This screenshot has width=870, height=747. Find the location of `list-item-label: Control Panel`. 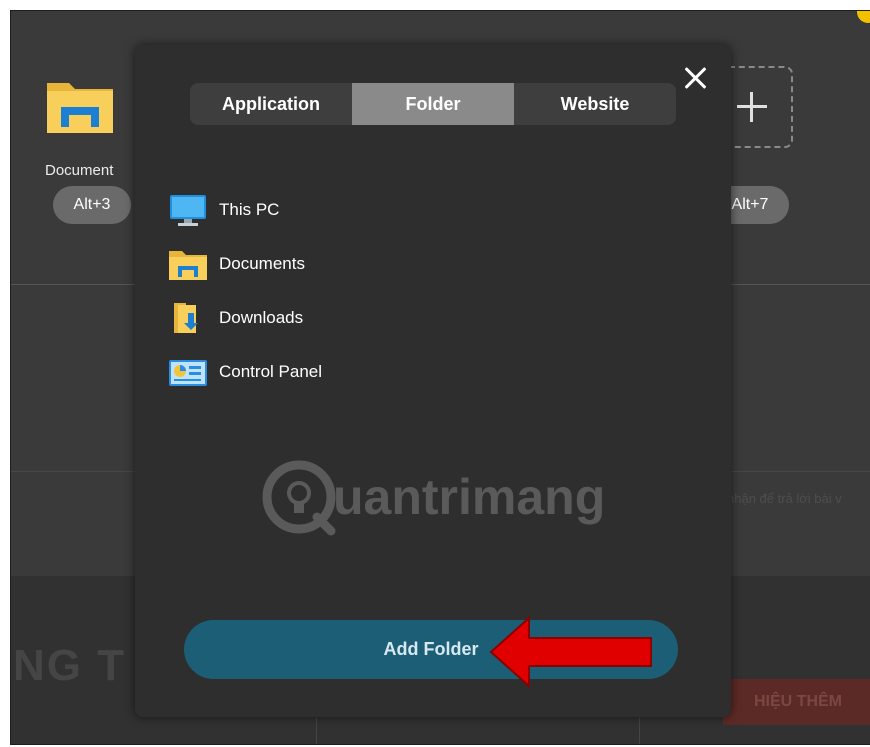

list-item-label: Control Panel is located at coordinates (271, 371).